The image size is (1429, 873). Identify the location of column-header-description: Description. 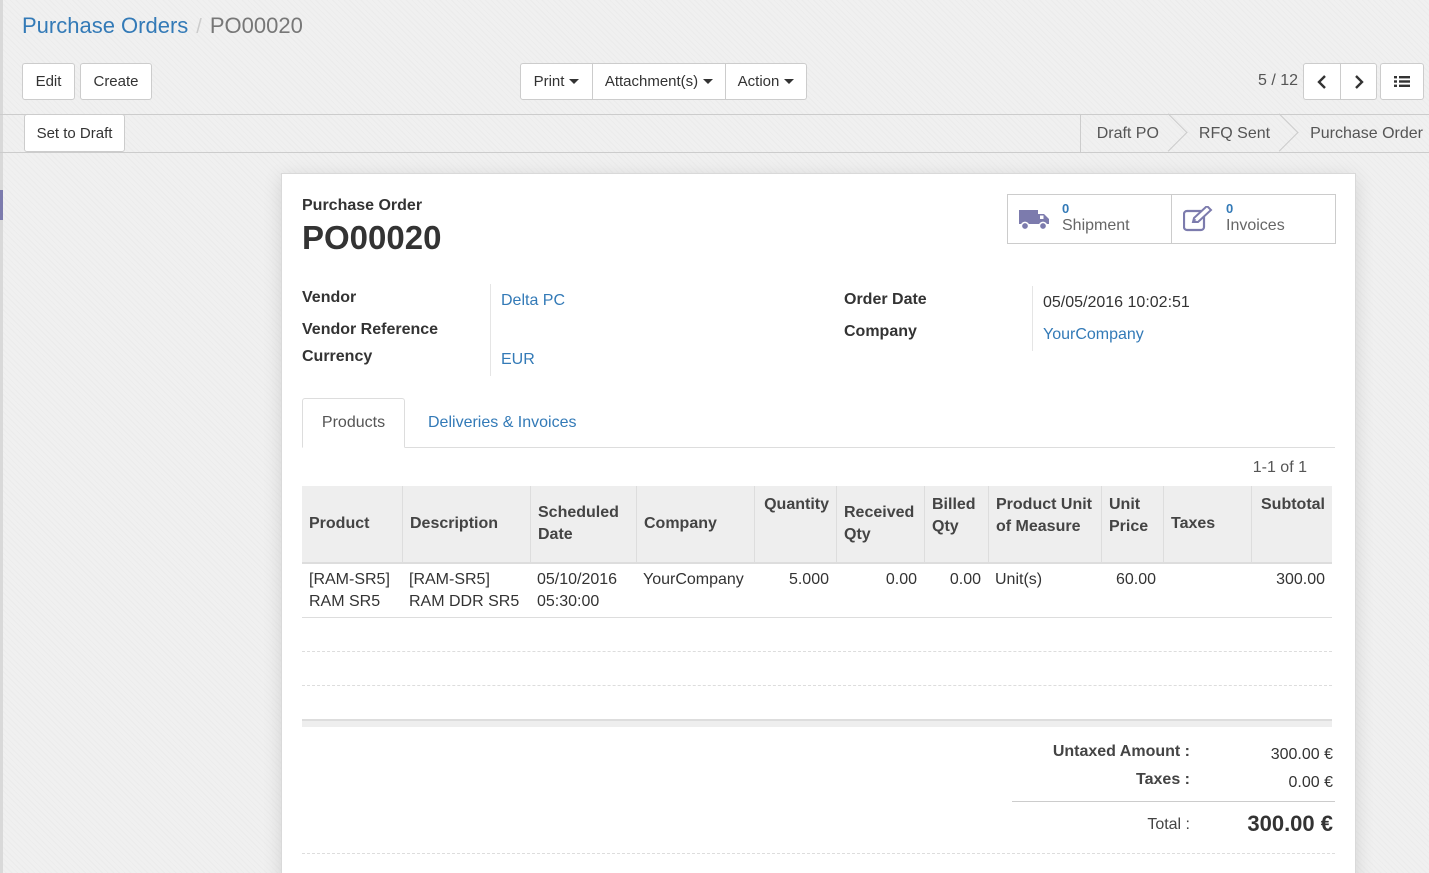
(467, 524).